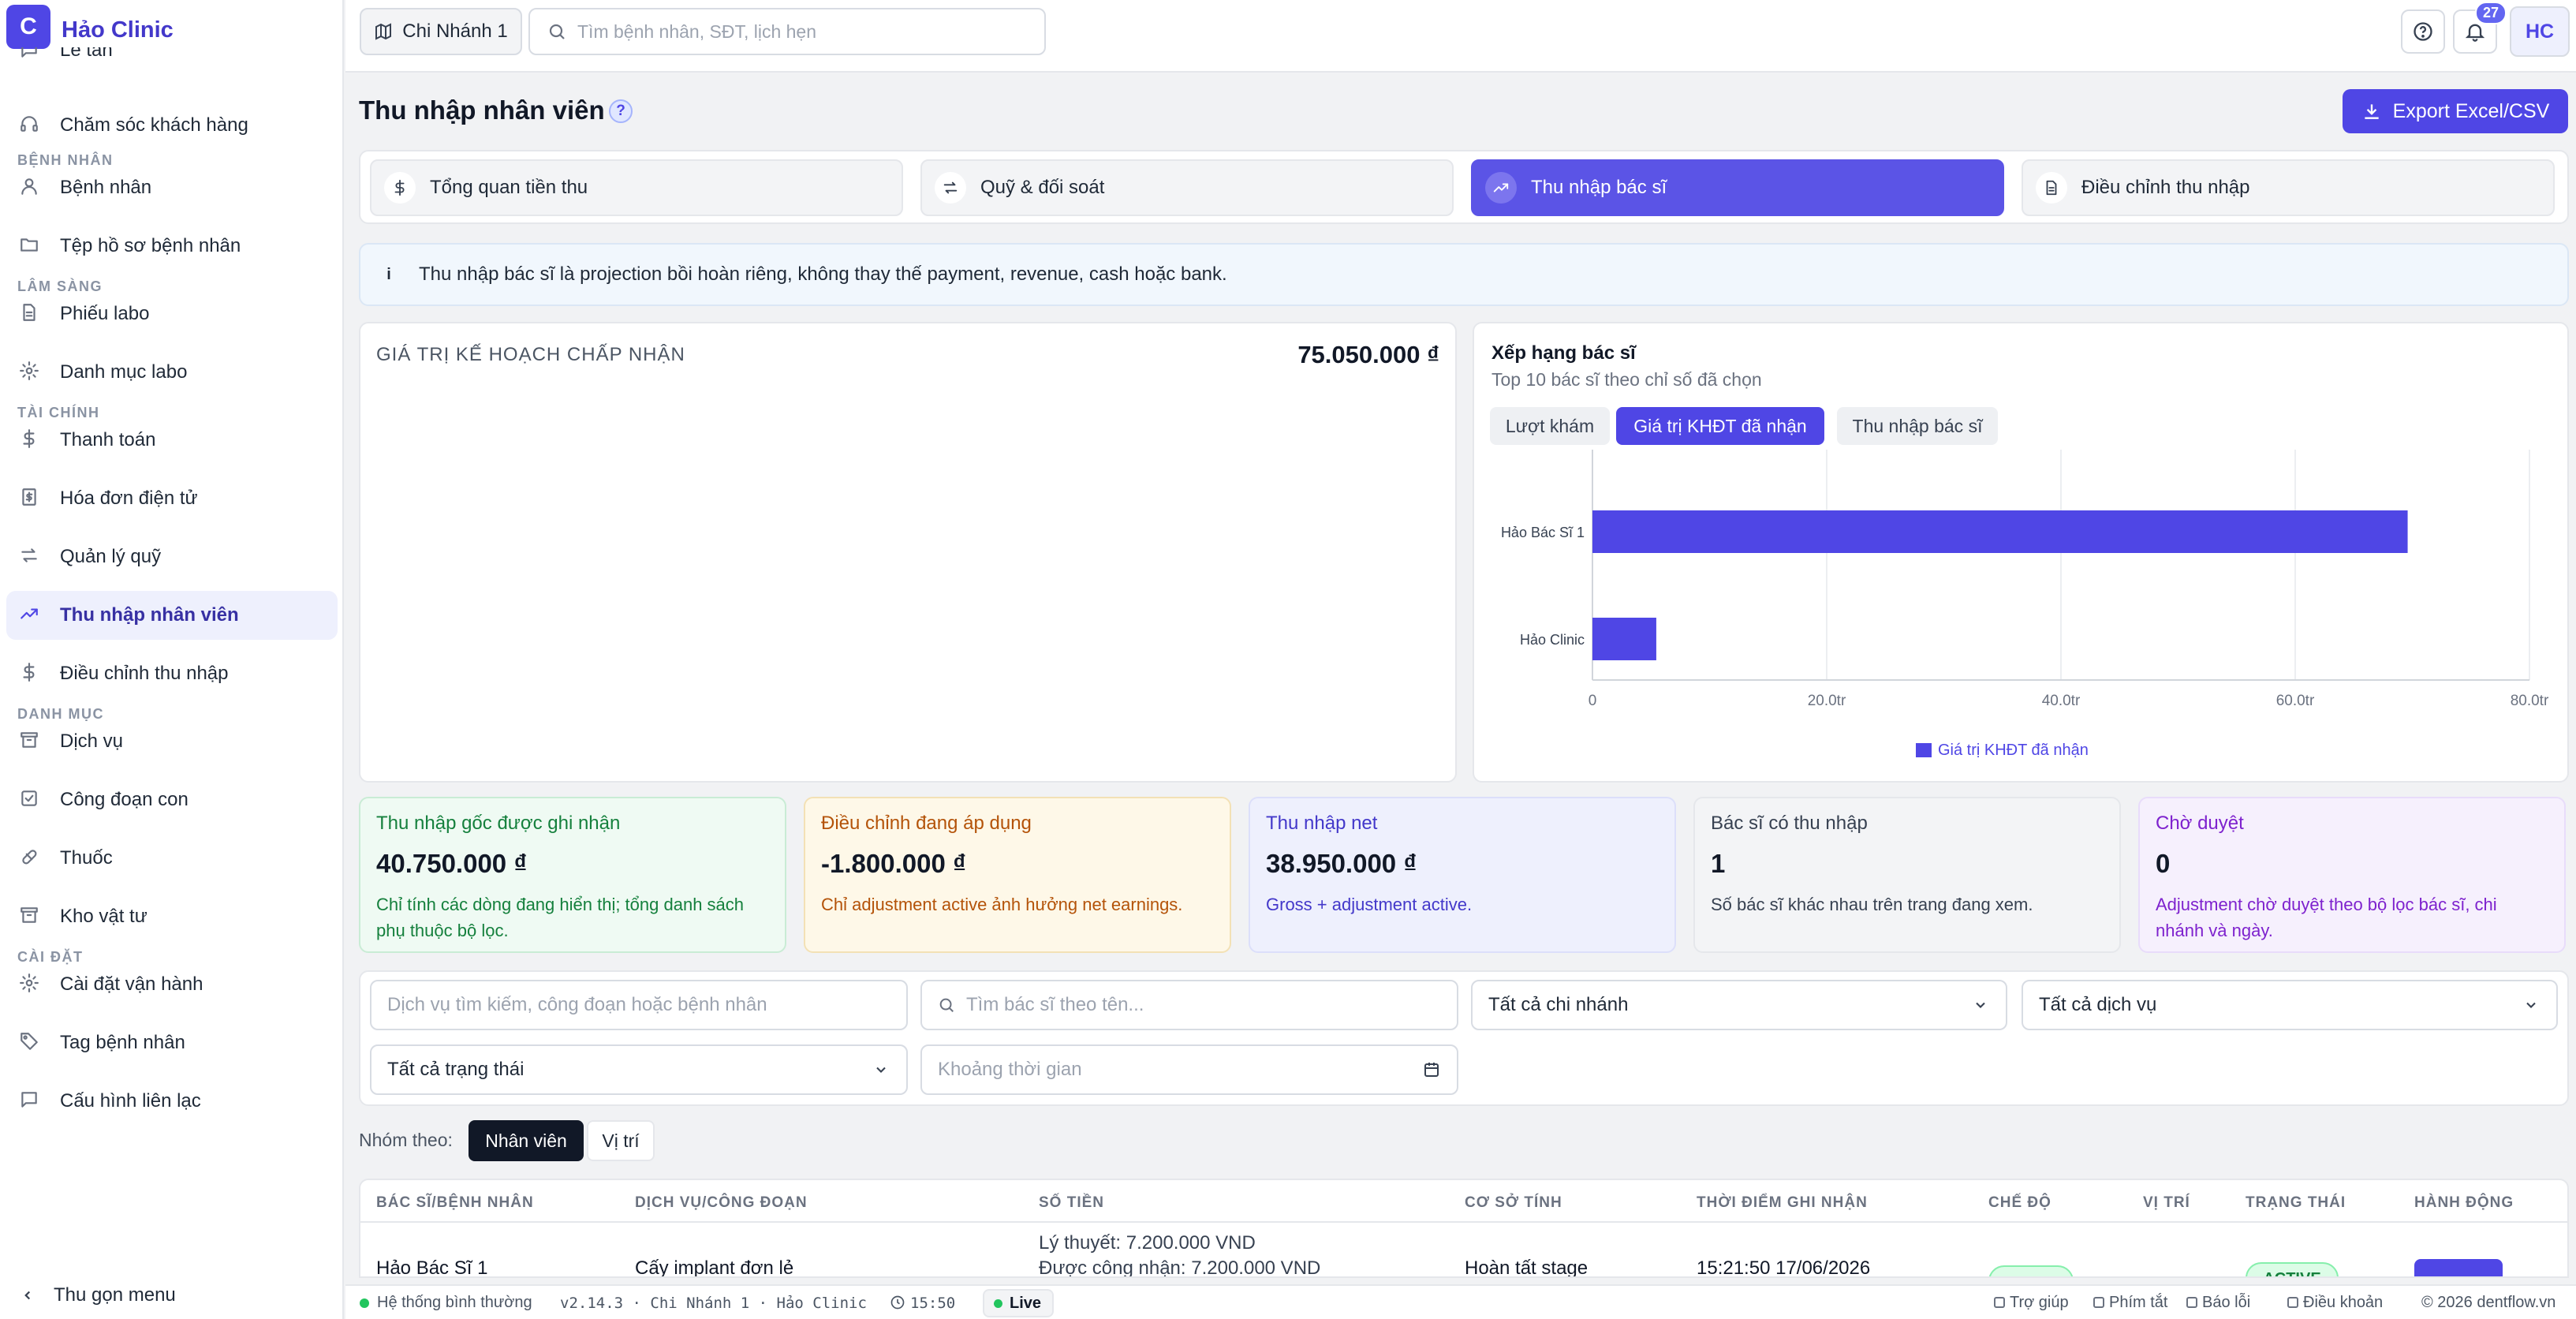 The width and height of the screenshot is (2576, 1319). I want to click on status-link: Trợ giúp, so click(2031, 1303).